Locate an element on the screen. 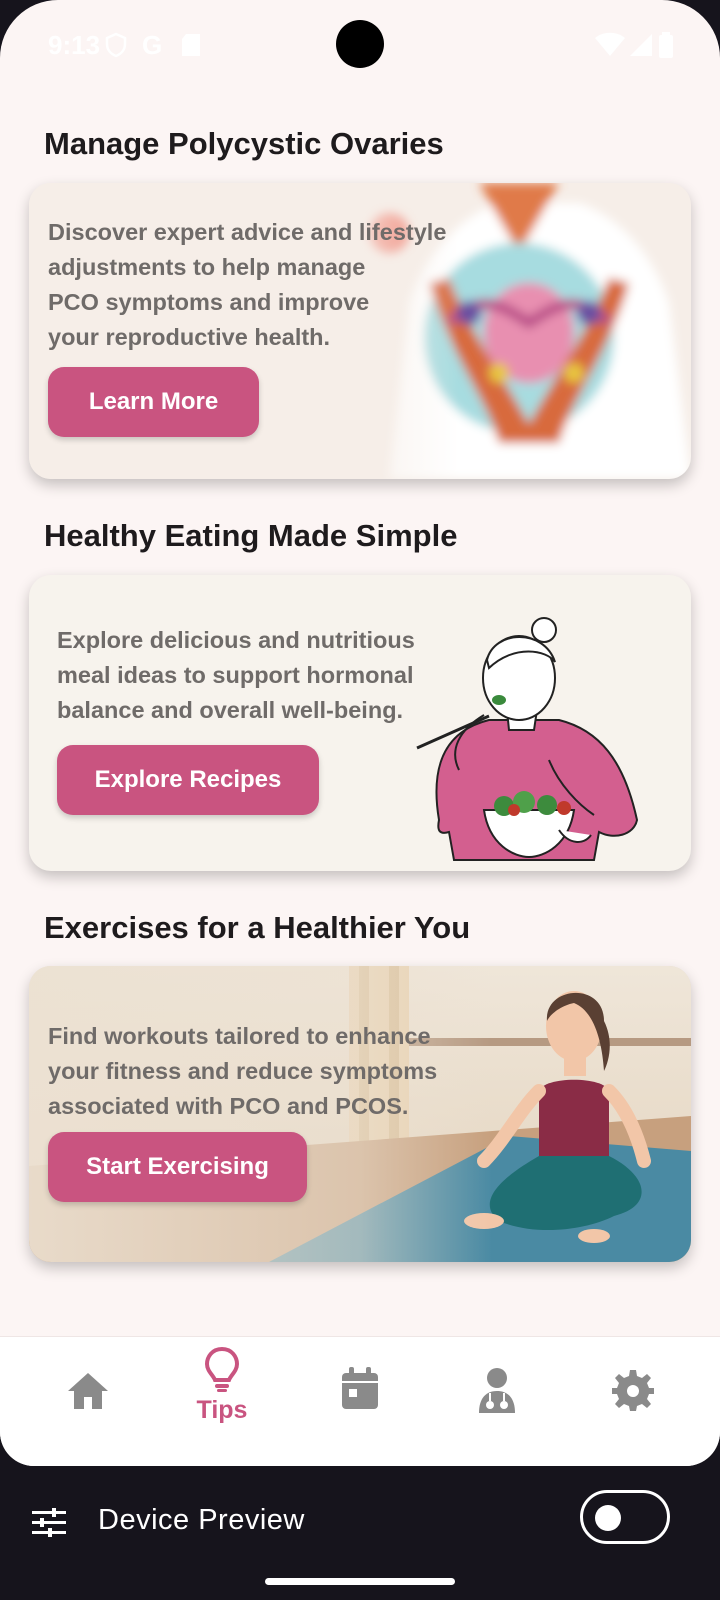 The height and width of the screenshot is (1600, 720). section-title-eating: Healthy Eating Made Simple is located at coordinates (251, 535).